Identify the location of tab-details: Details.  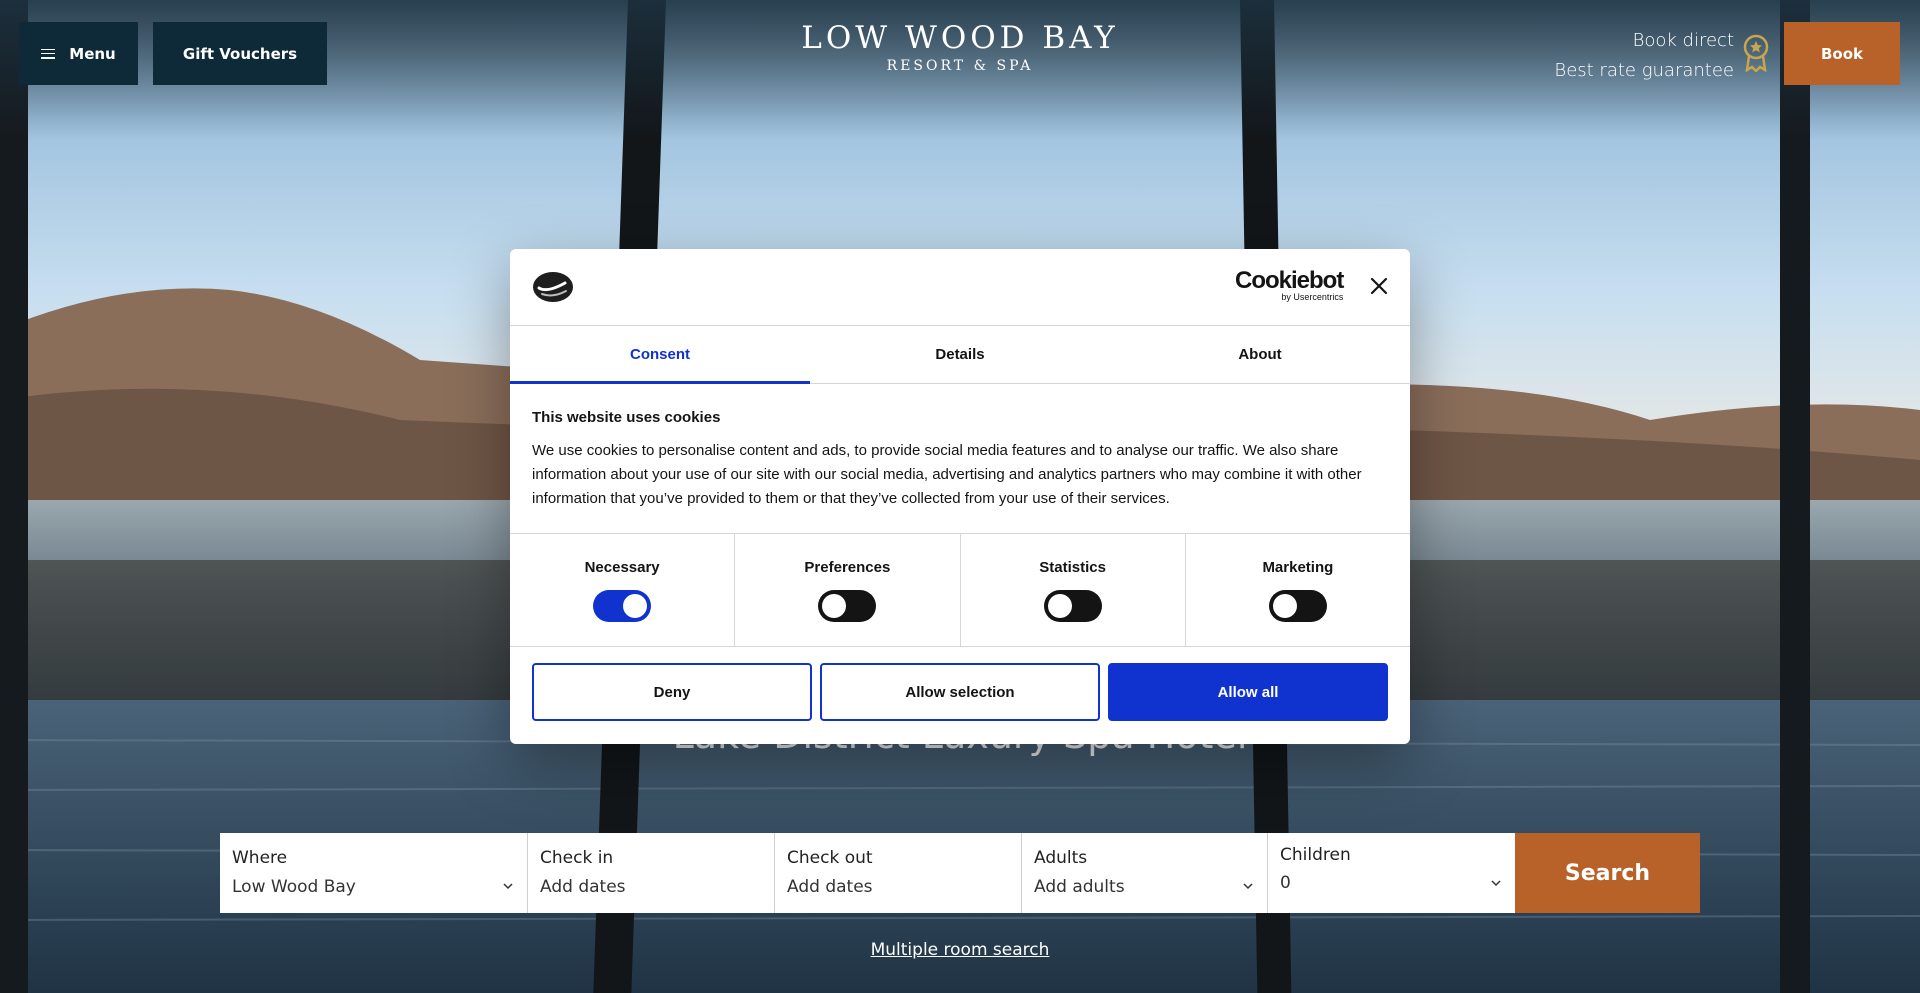
(960, 354).